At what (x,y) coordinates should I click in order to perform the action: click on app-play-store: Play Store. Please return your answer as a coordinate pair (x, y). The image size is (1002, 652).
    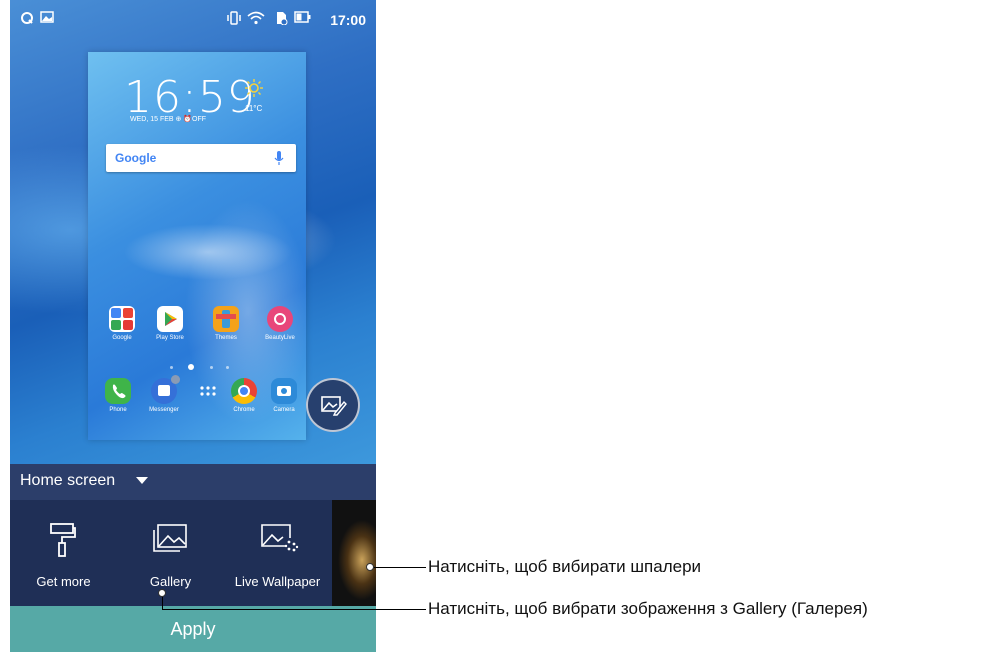
    Looking at the image, I should click on (170, 323).